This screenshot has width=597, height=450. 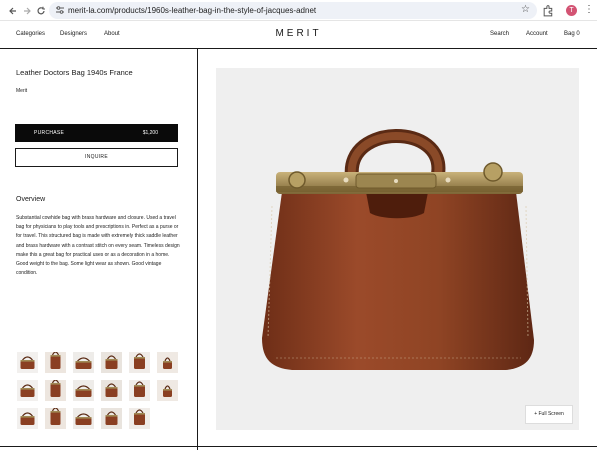 What do you see at coordinates (26, 10) in the screenshot?
I see `forward-icon` at bounding box center [26, 10].